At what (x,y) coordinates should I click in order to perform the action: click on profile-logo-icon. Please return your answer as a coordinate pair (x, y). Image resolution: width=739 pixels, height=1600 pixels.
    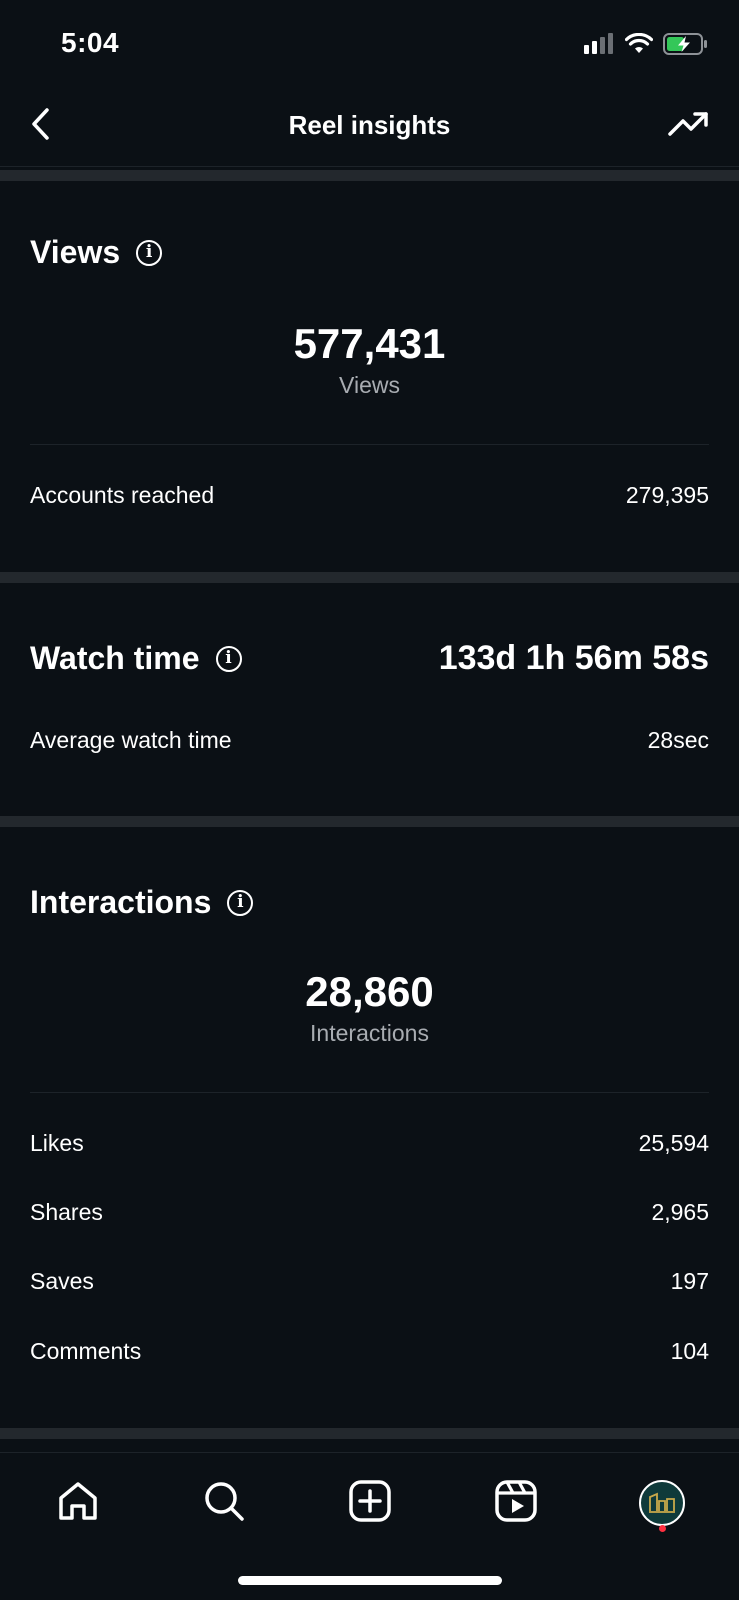
    Looking at the image, I should click on (662, 1502).